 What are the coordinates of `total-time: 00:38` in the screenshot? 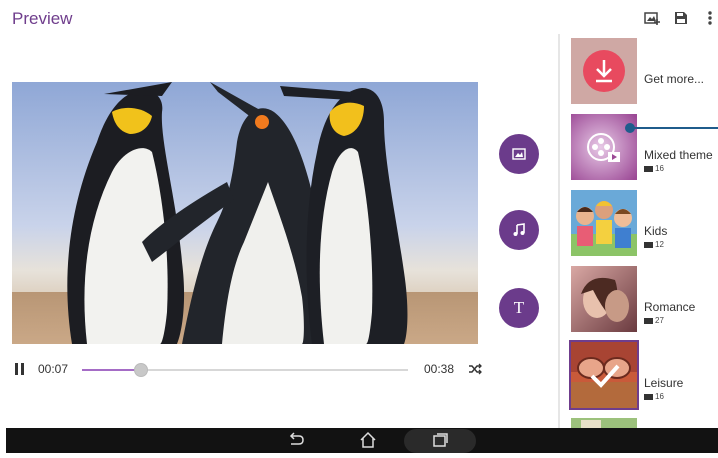 It's located at (439, 369).